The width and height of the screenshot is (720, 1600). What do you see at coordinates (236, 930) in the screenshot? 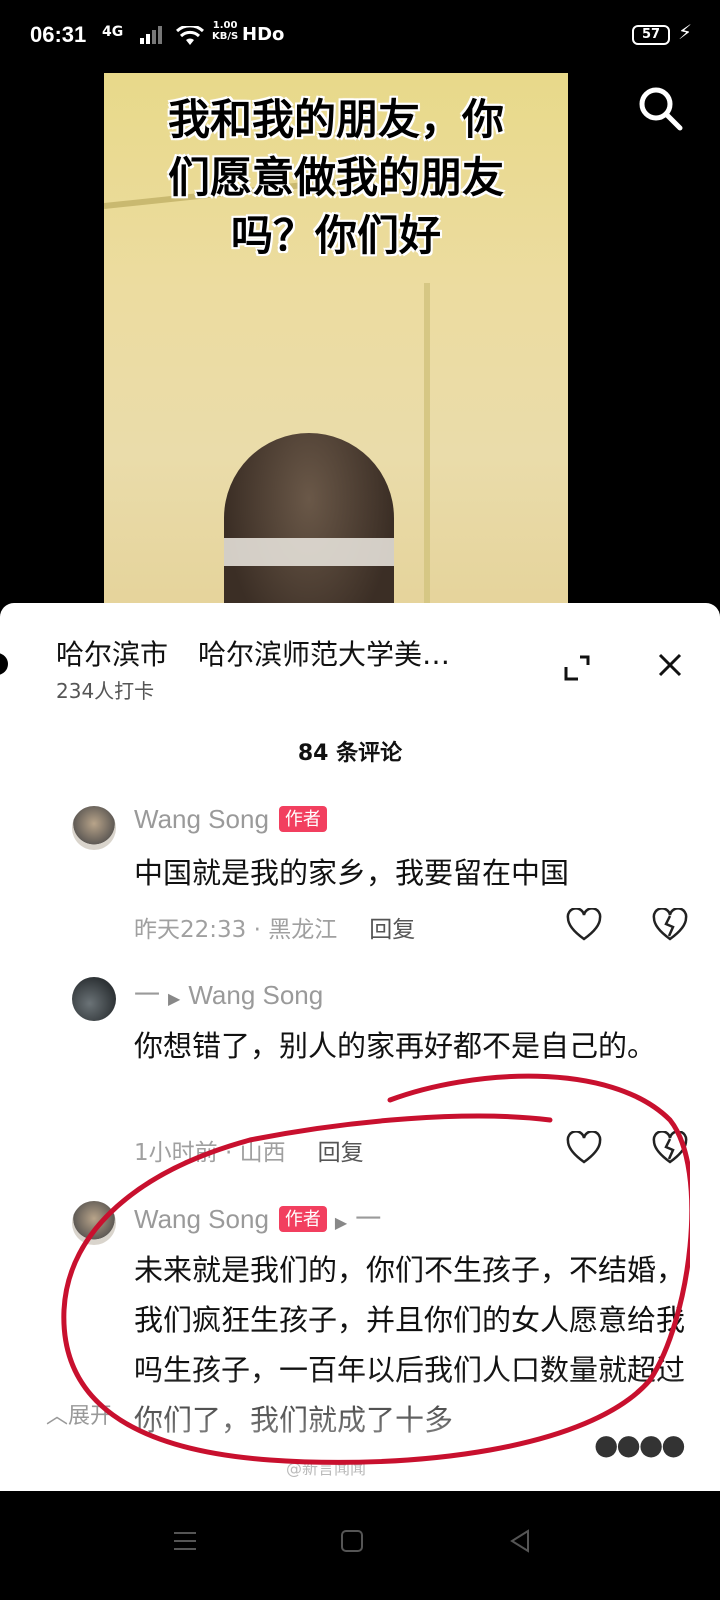
I see `comment-time: 昨天22:33 · 黑龙江` at bounding box center [236, 930].